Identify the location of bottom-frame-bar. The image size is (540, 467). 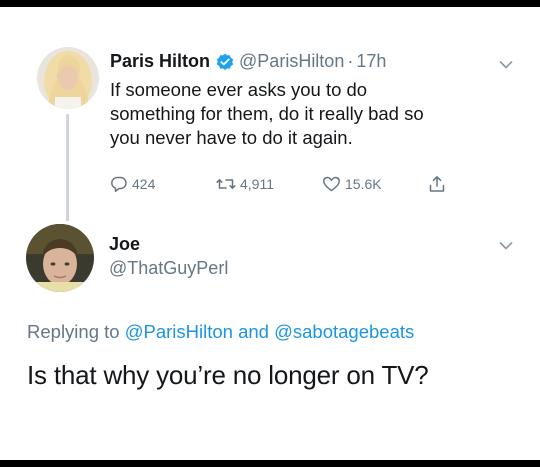
(270, 463).